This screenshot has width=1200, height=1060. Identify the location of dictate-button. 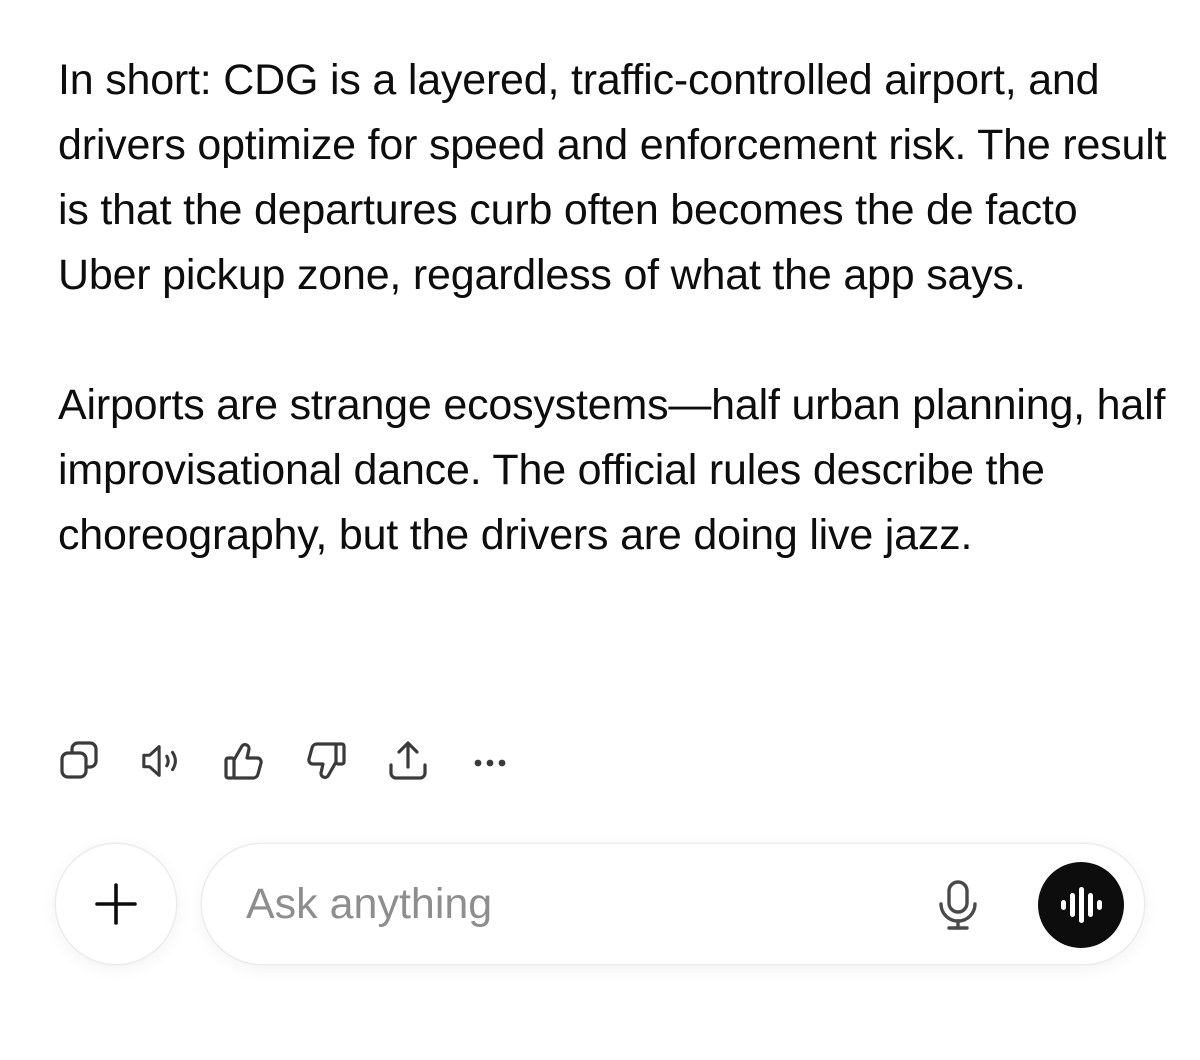
(958, 906).